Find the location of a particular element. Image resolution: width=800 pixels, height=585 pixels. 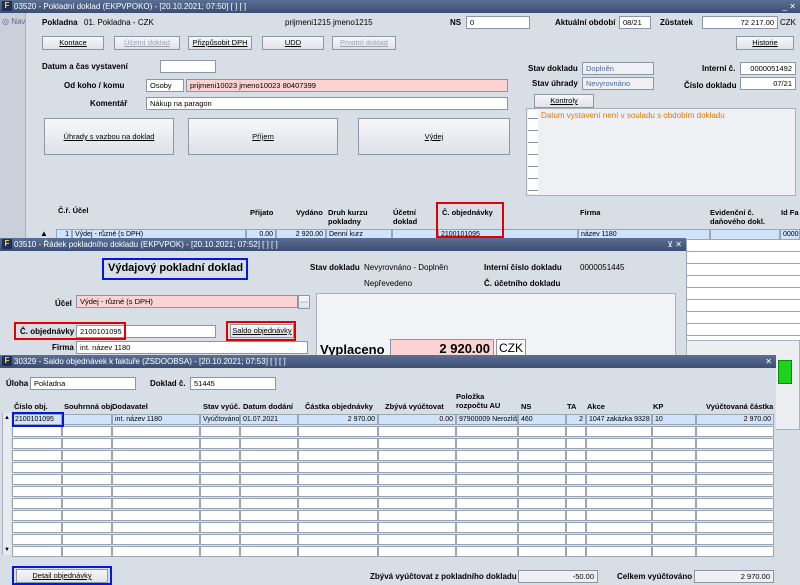

odkoho-type-field: Osoby is located at coordinates (165, 85).